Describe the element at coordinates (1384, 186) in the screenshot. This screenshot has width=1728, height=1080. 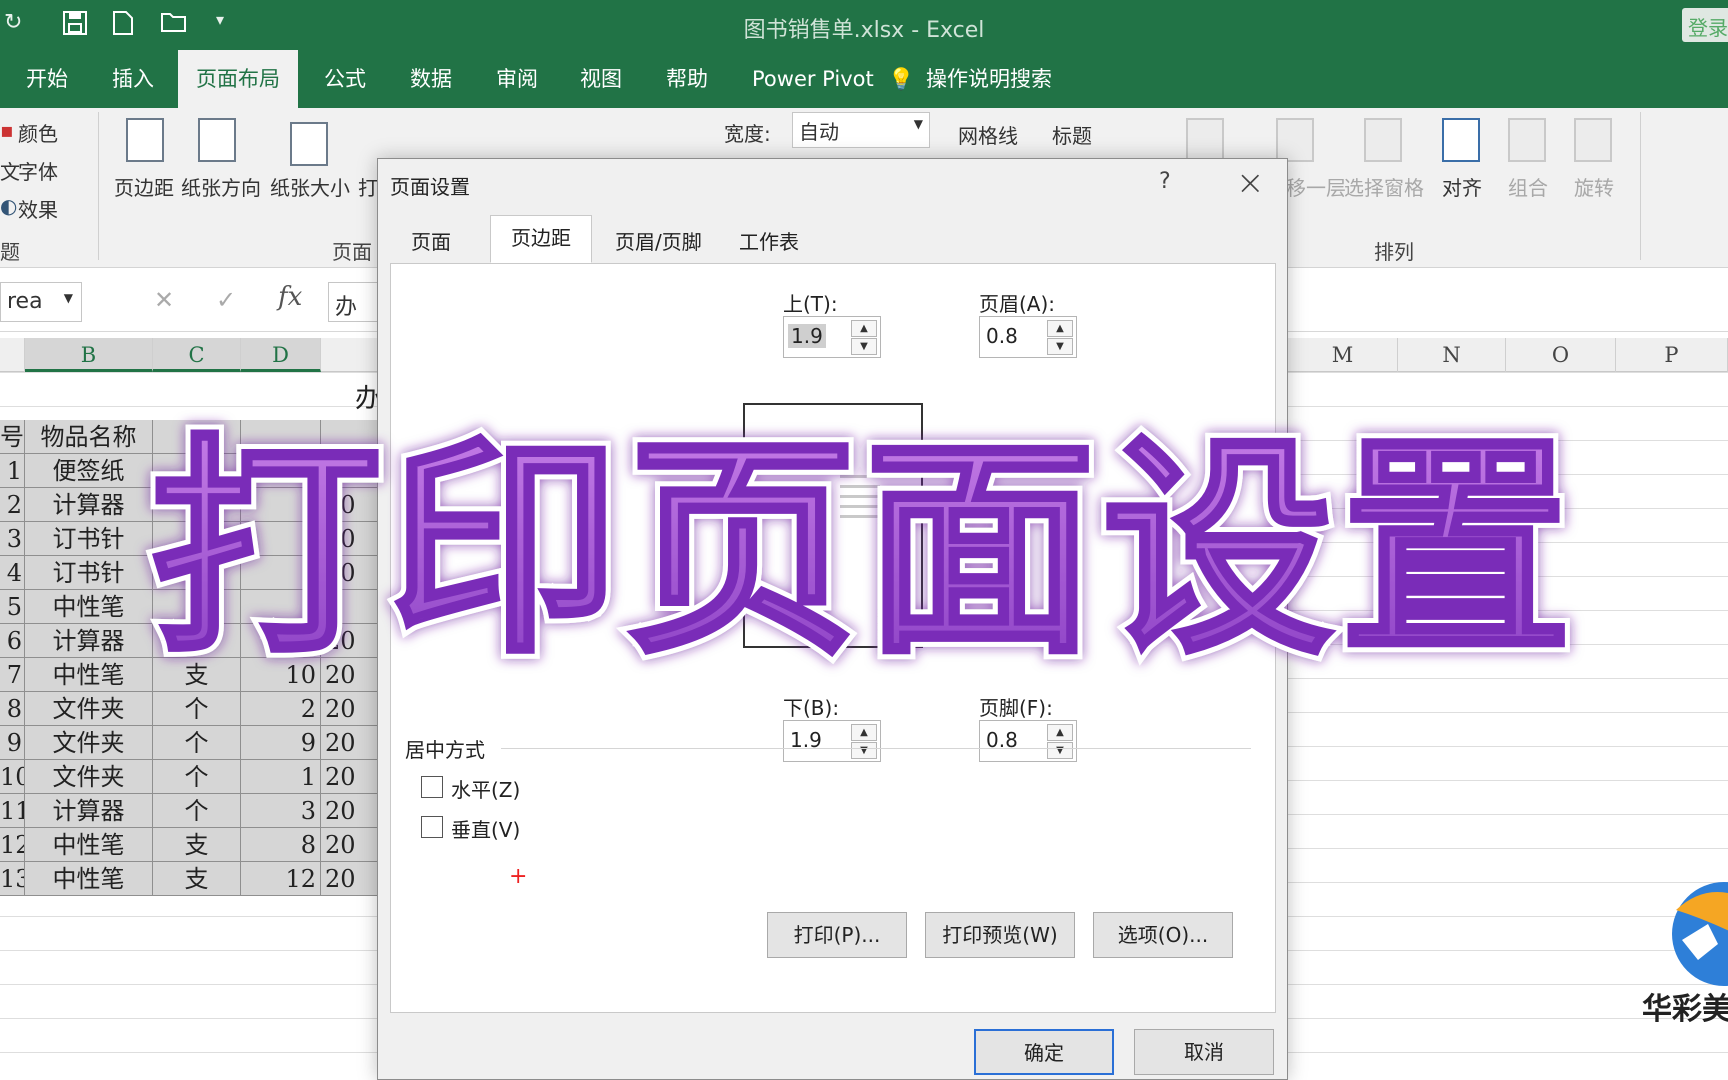
I see `selection-pane-button: 选择窗格` at that location.